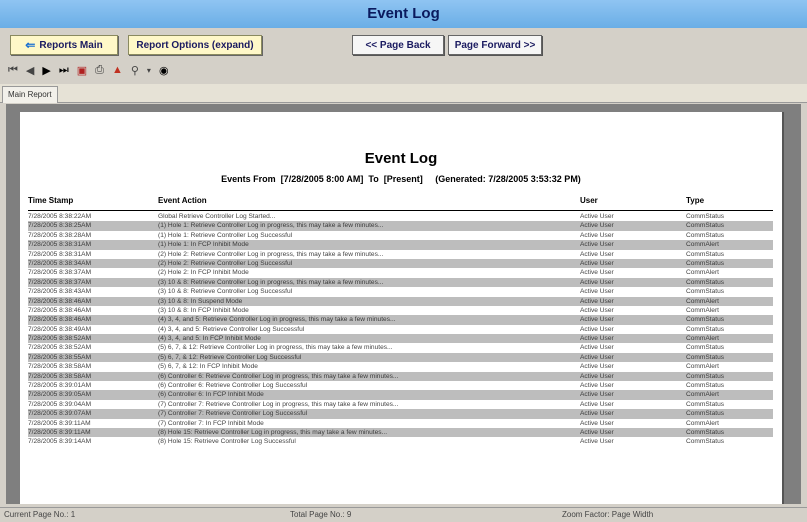 This screenshot has width=807, height=522. What do you see at coordinates (46, 70) in the screenshot?
I see `next-page-icon: ▶` at bounding box center [46, 70].